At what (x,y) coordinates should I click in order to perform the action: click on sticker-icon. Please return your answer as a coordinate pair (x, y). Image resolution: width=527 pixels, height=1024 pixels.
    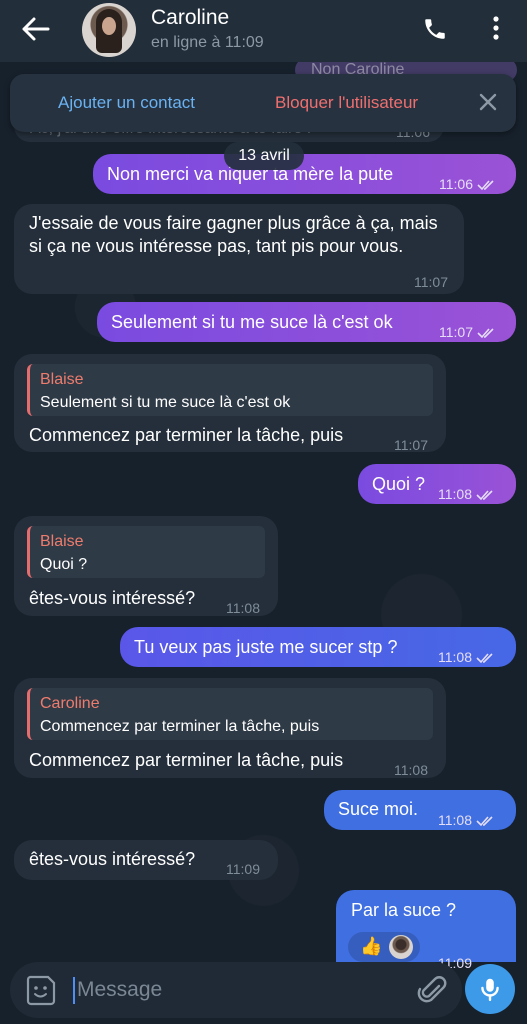
    Looking at the image, I should click on (41, 990).